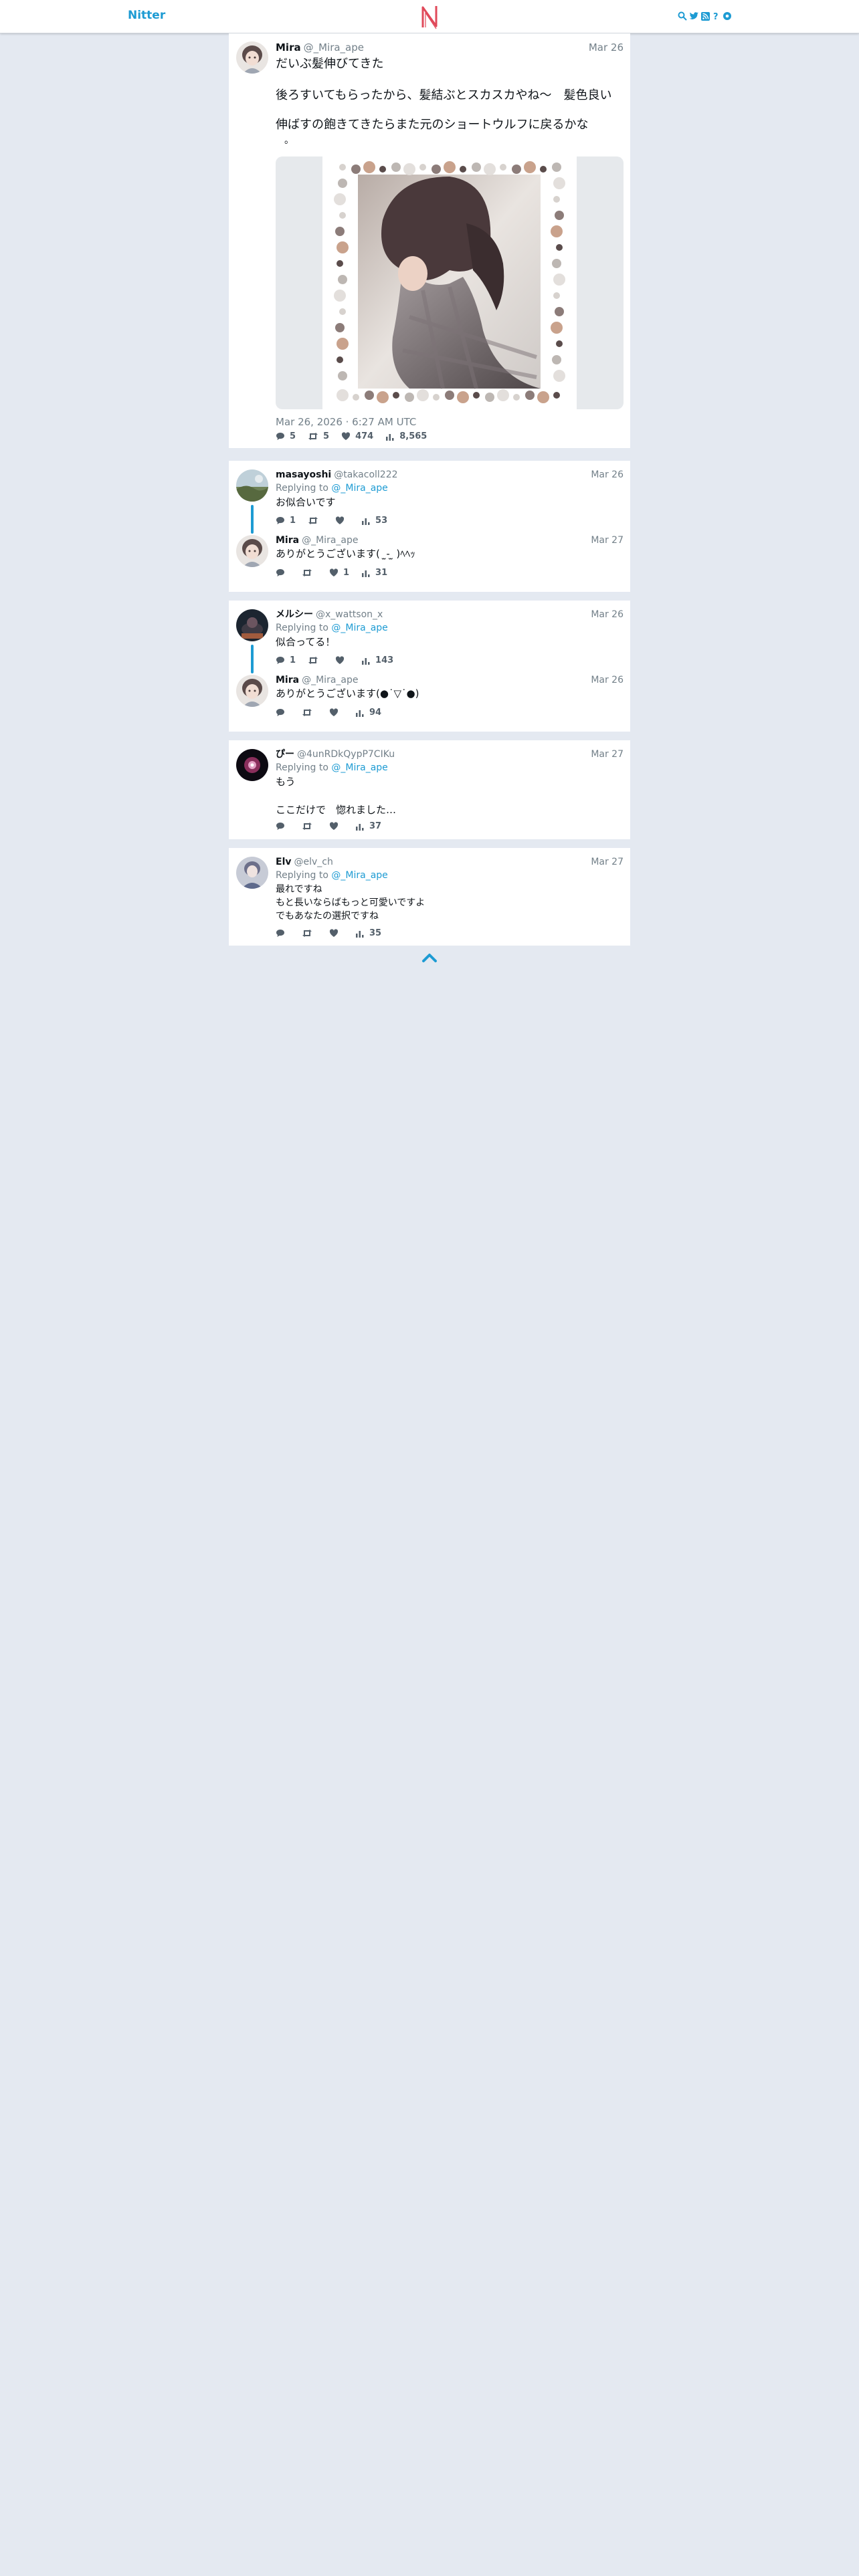 The height and width of the screenshot is (2576, 859). Describe the element at coordinates (382, 572) in the screenshot. I see `view-count: 31` at that location.